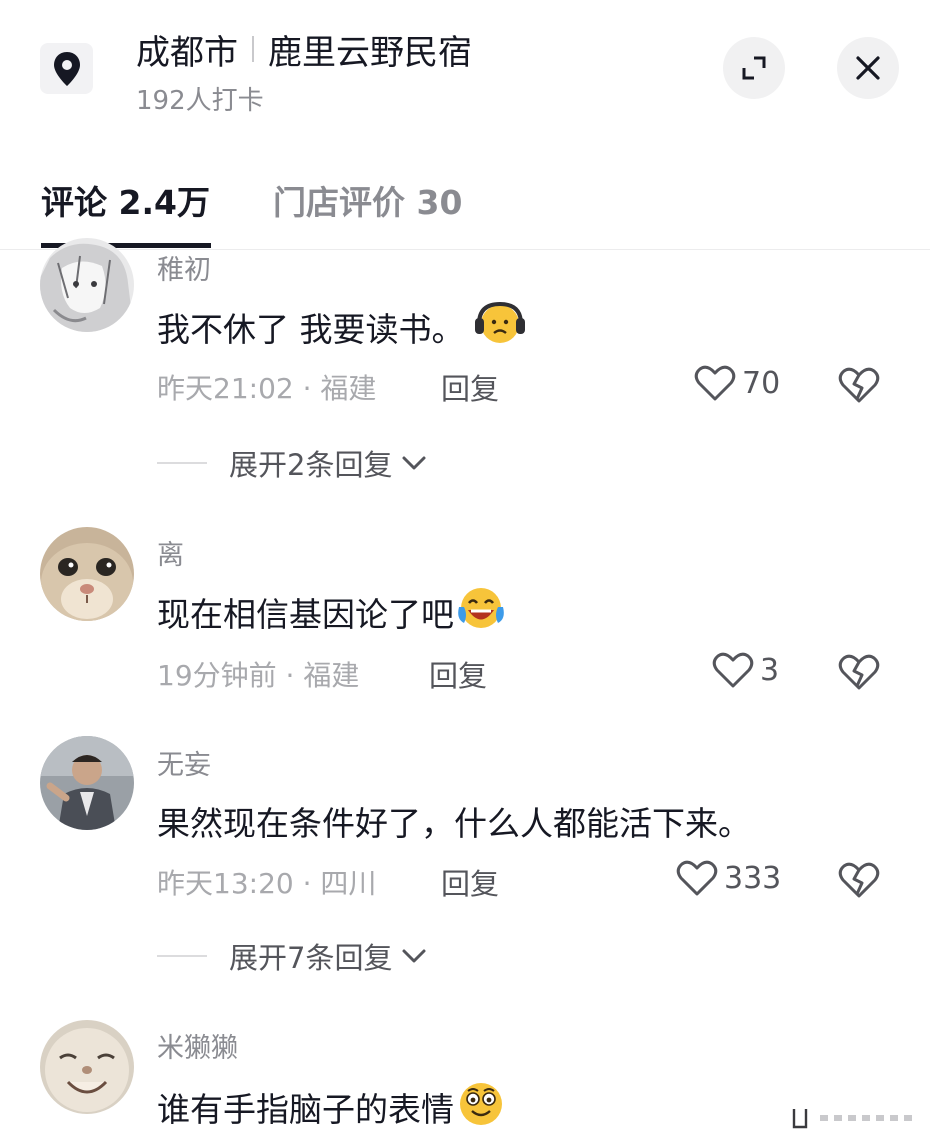 This screenshot has height=1147, width=930. I want to click on comment-meta: 19分钟前 · 福建, so click(258, 675).